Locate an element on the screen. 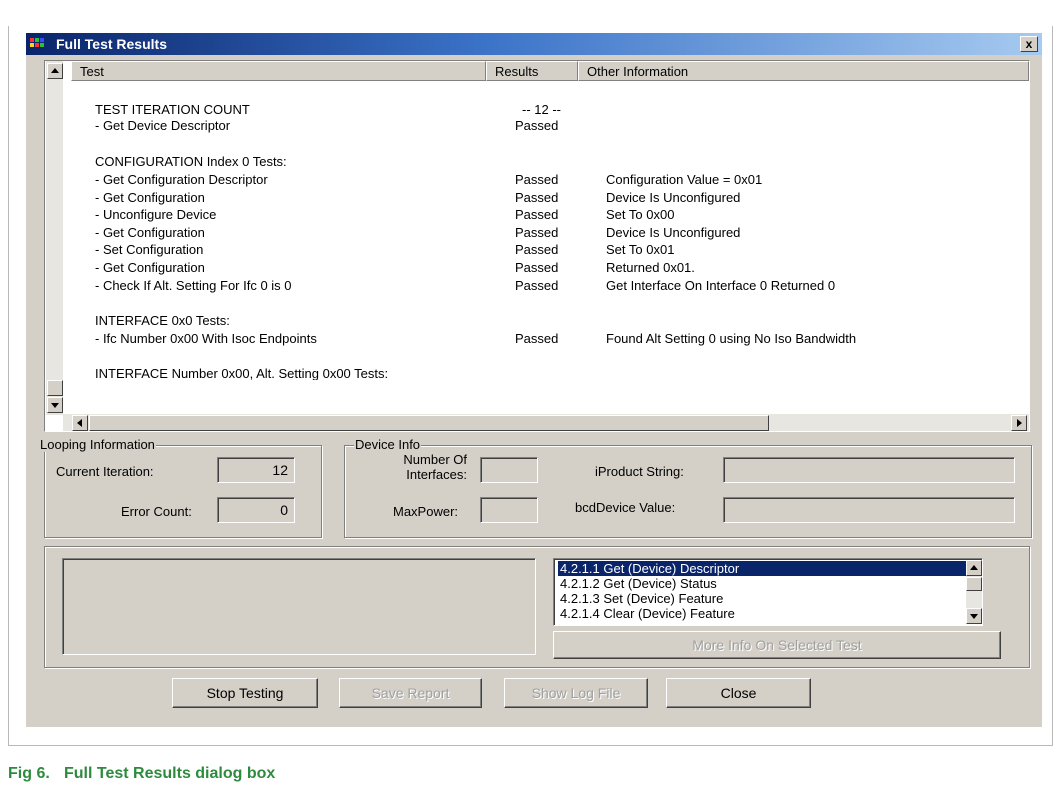 The width and height of the screenshot is (1061, 798). number-of-interfaces-field is located at coordinates (509, 470).